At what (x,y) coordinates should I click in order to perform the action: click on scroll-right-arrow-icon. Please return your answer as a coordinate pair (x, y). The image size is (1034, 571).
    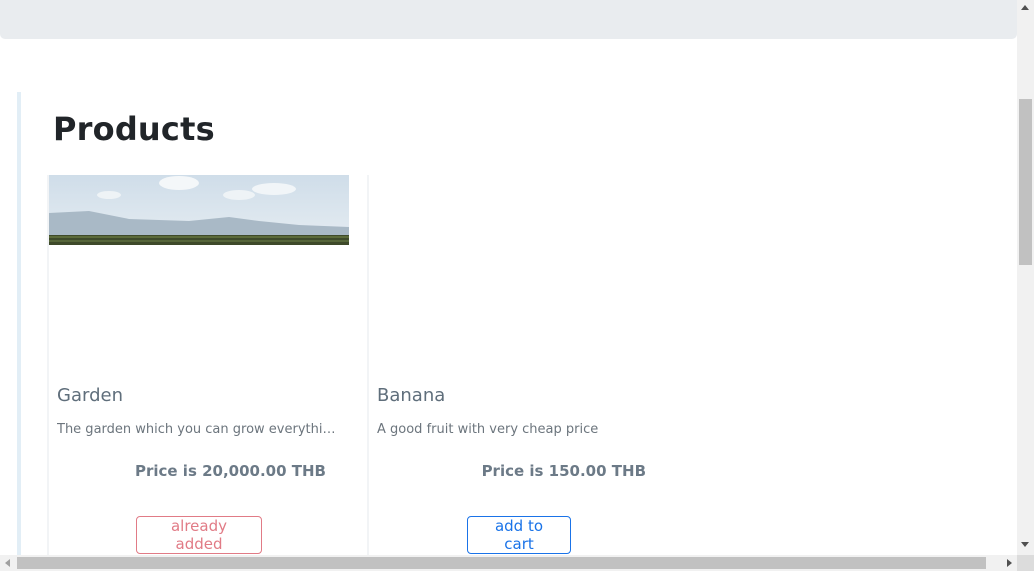
    Looking at the image, I should click on (1009, 563).